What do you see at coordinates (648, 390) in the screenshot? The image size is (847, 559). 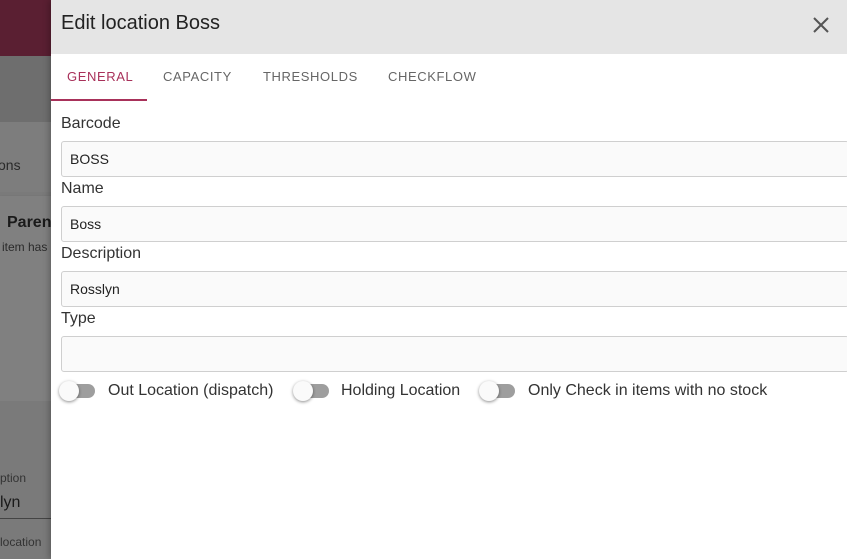 I see `check-in-no-stock-label: Only Check in items with no stock` at bounding box center [648, 390].